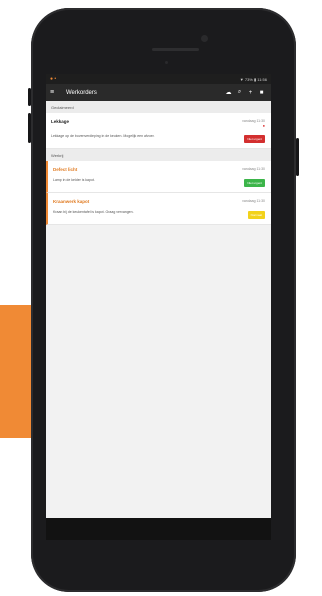  I want to click on status-bar: ● • ▼ 73% ▮ 11:56, so click(158, 79).